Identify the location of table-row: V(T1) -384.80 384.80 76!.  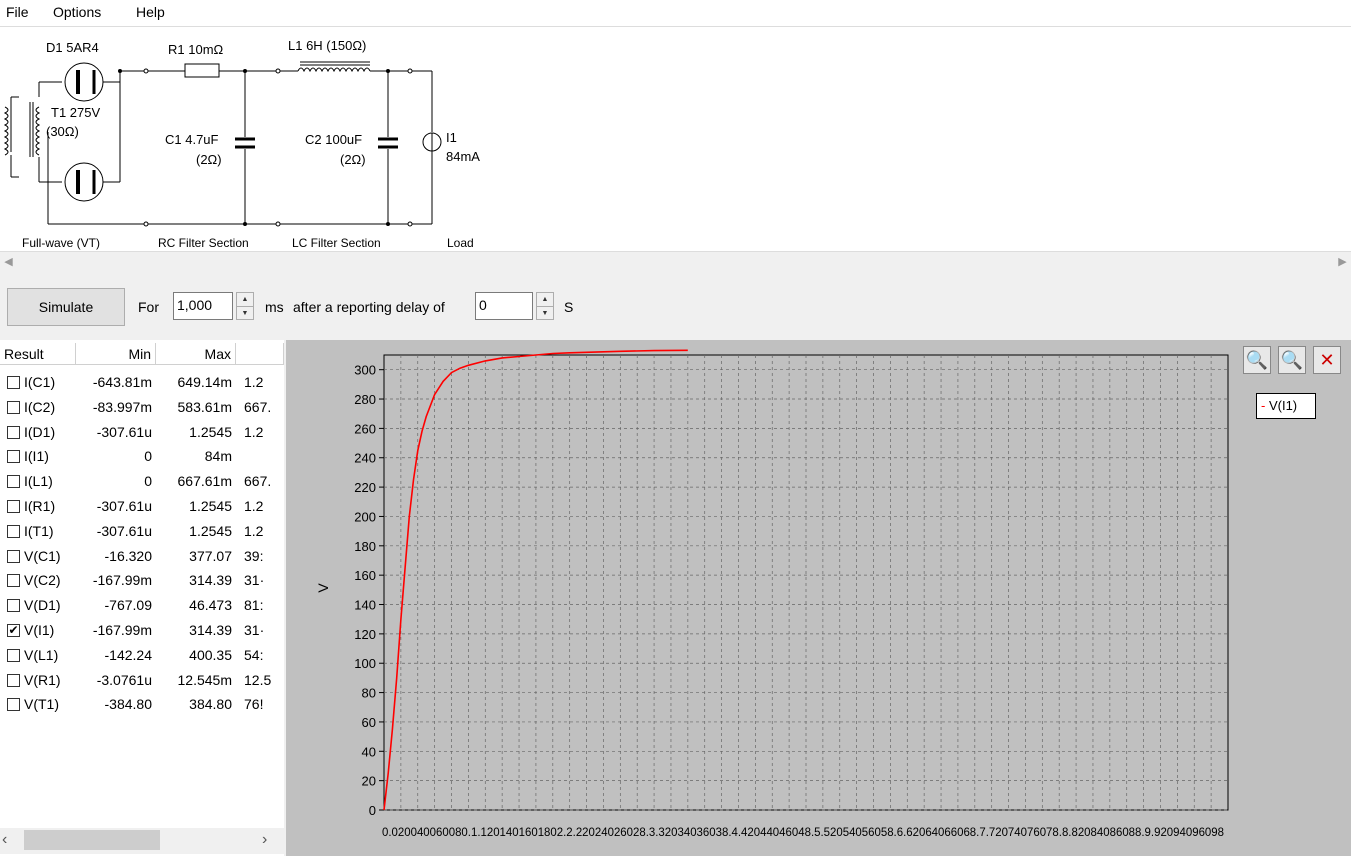
(142, 705).